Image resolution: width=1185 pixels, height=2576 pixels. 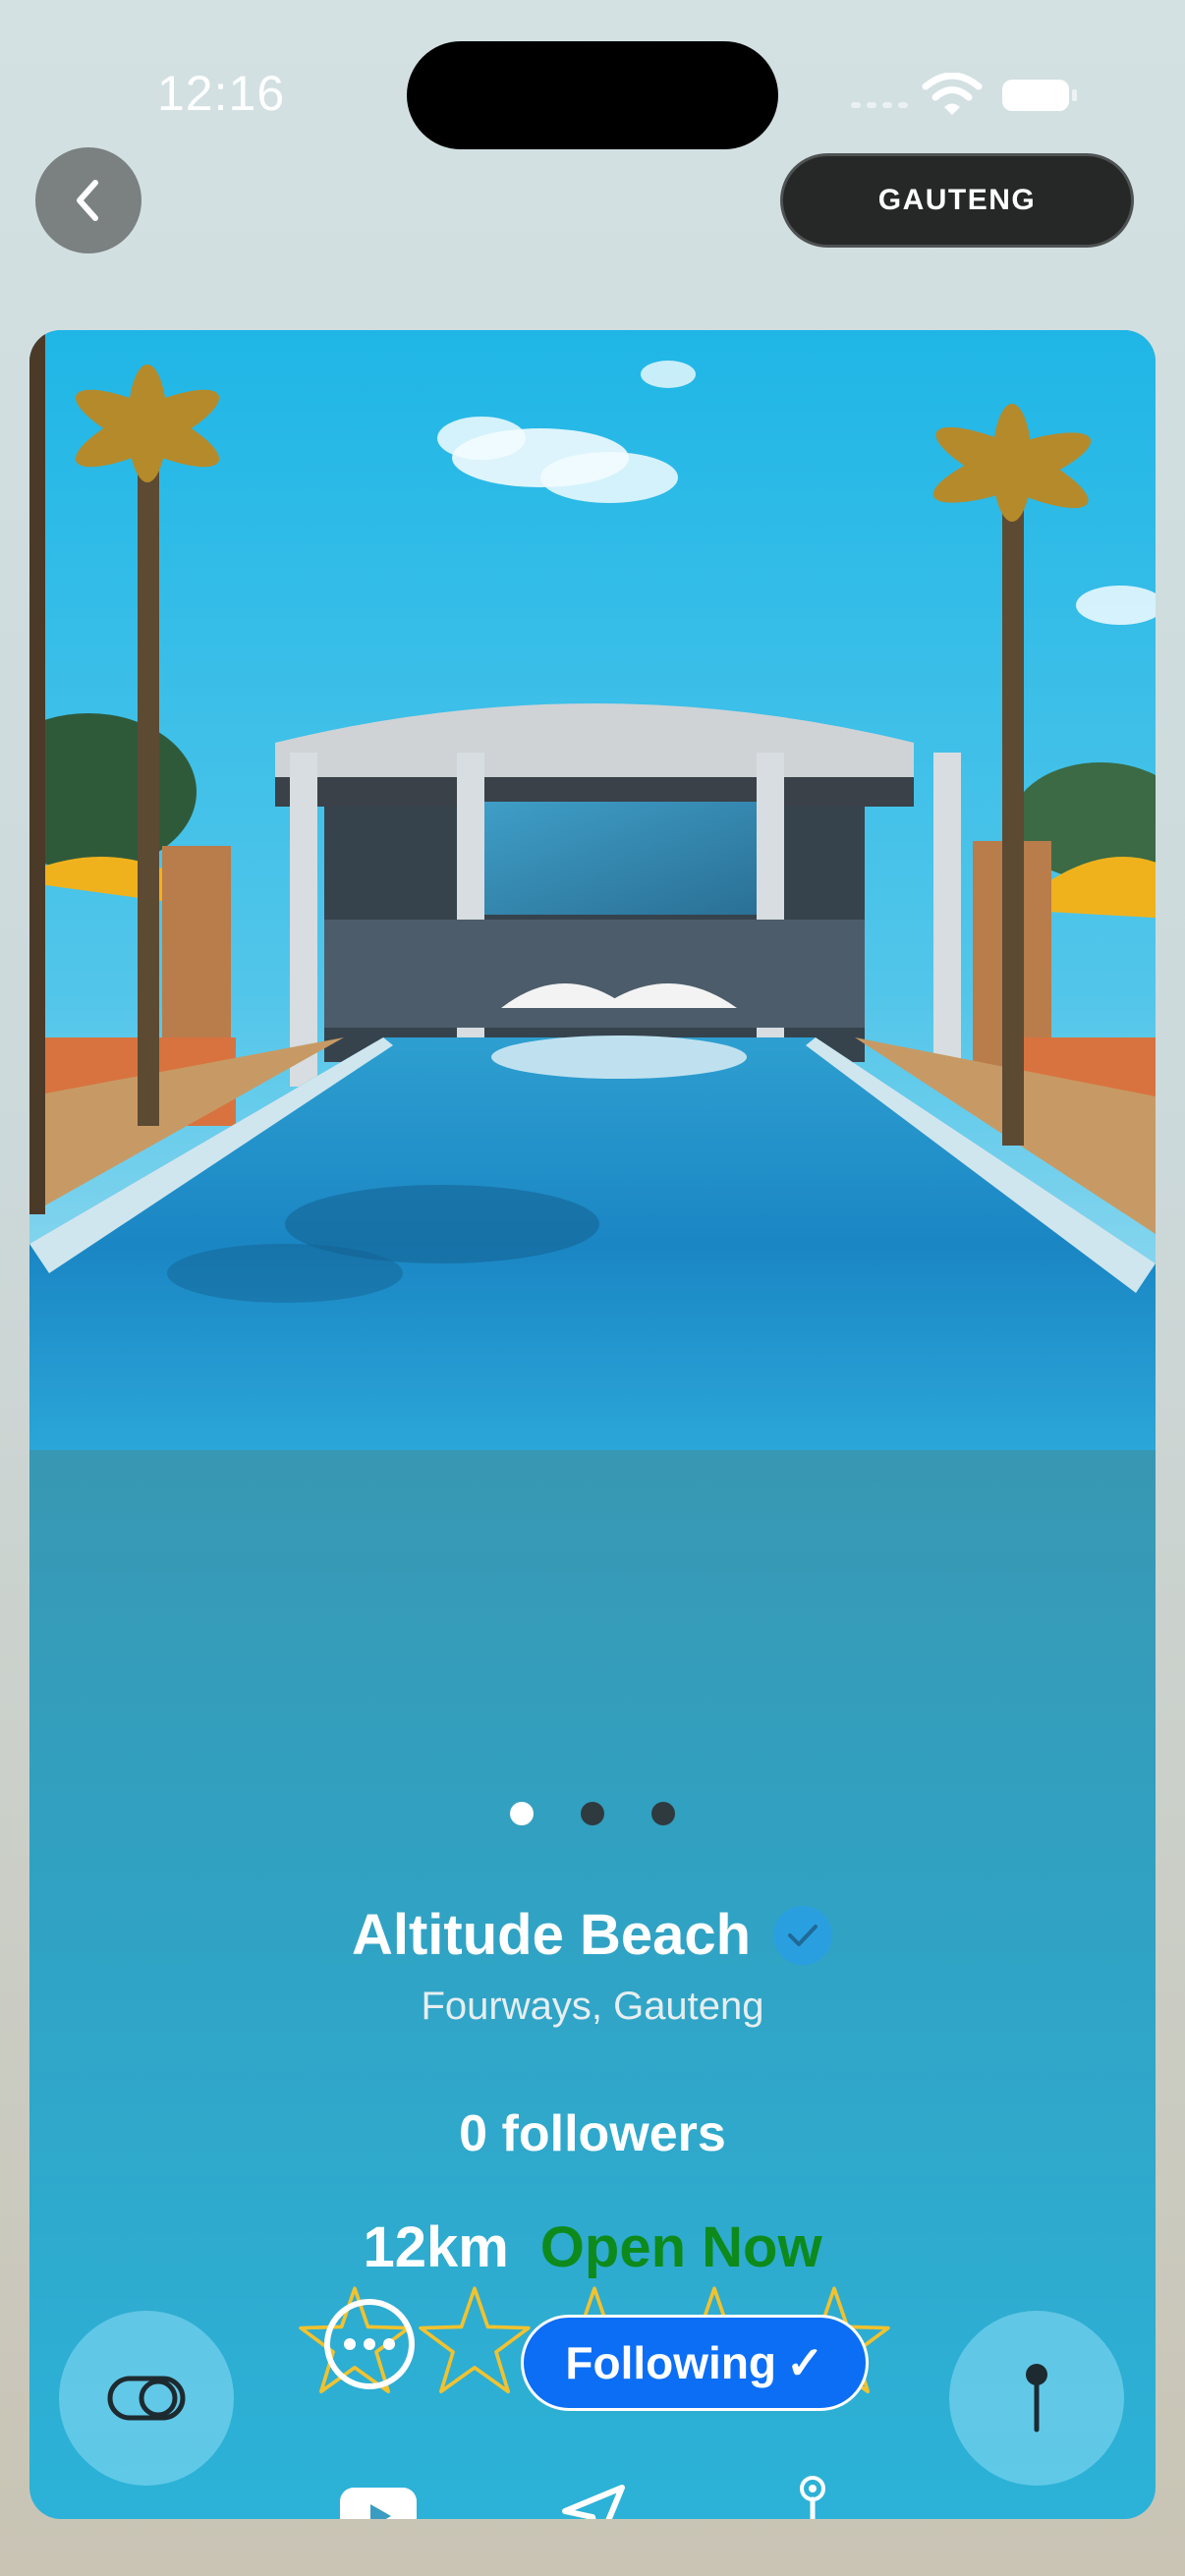 I want to click on youtube-icon, so click(x=379, y=2503).